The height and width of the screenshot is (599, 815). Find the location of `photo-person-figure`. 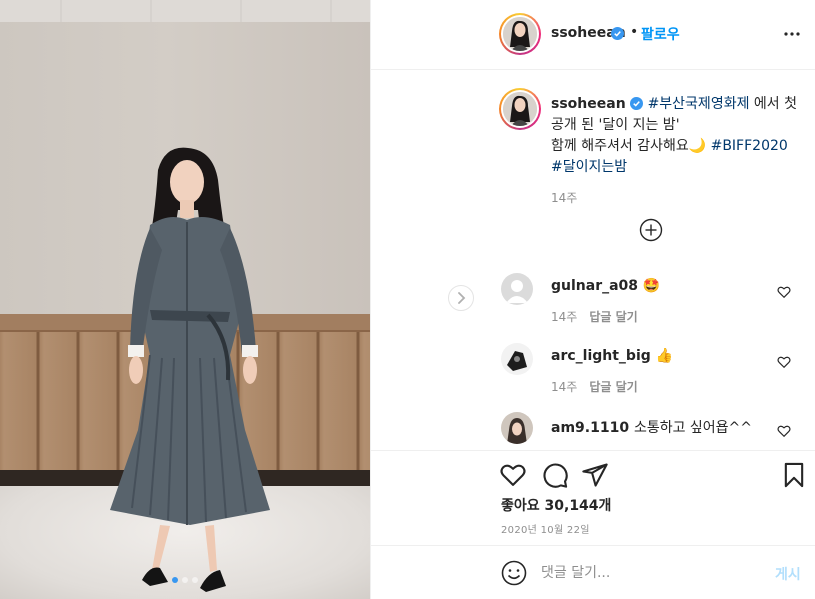

photo-person-figure is located at coordinates (190, 369).